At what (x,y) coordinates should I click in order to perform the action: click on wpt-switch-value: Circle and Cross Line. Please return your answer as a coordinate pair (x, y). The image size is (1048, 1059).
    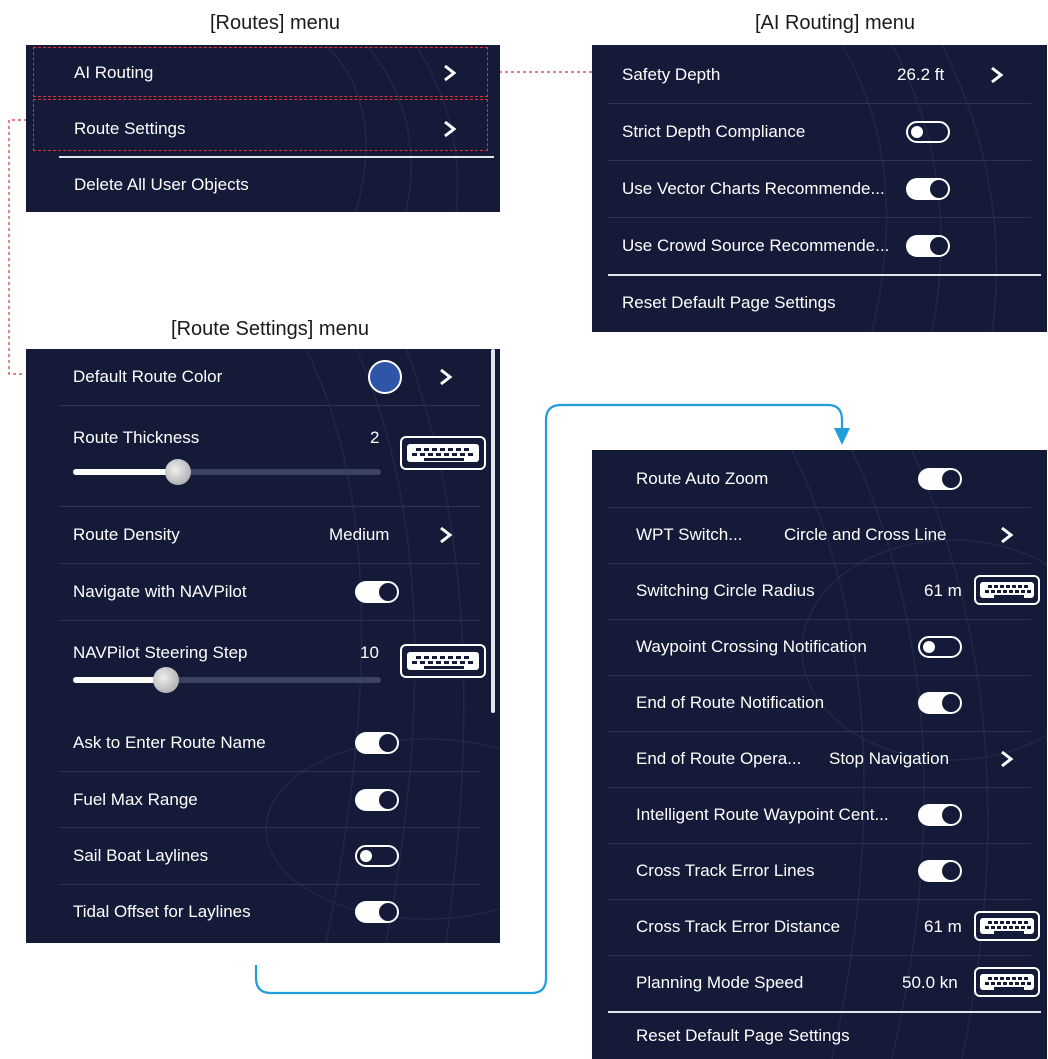
    Looking at the image, I should click on (865, 534).